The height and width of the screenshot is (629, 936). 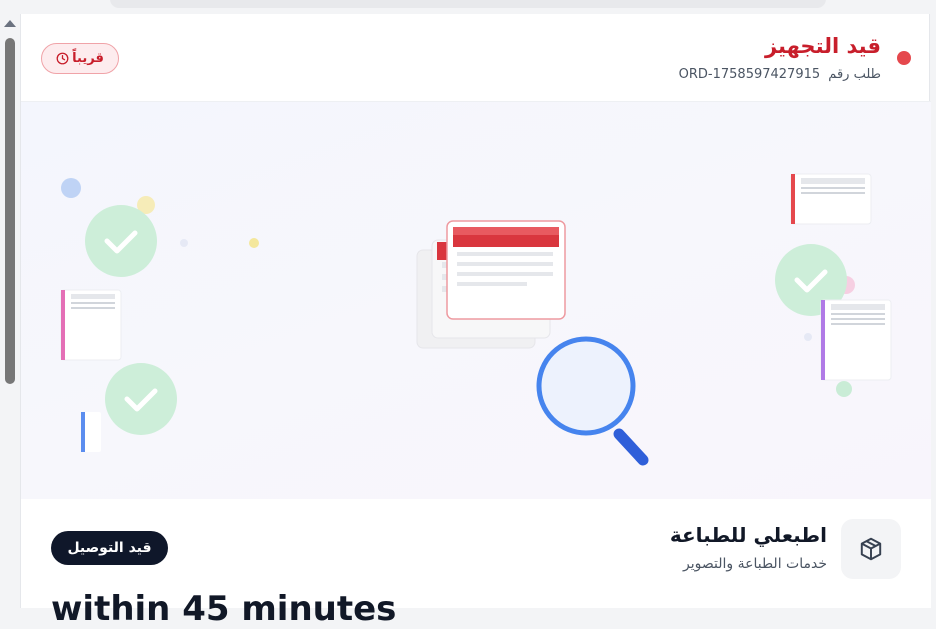 I want to click on package-icon, so click(x=871, y=549).